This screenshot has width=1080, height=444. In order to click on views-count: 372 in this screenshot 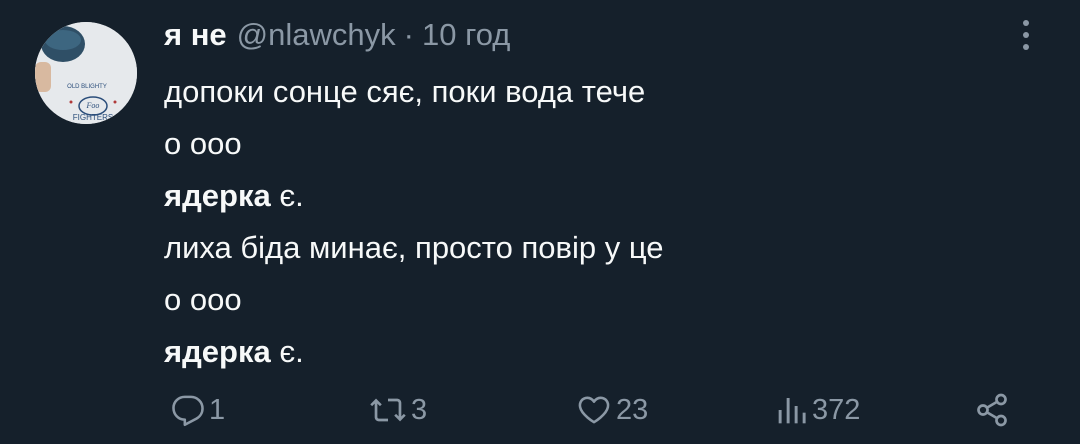, I will do `click(836, 409)`.